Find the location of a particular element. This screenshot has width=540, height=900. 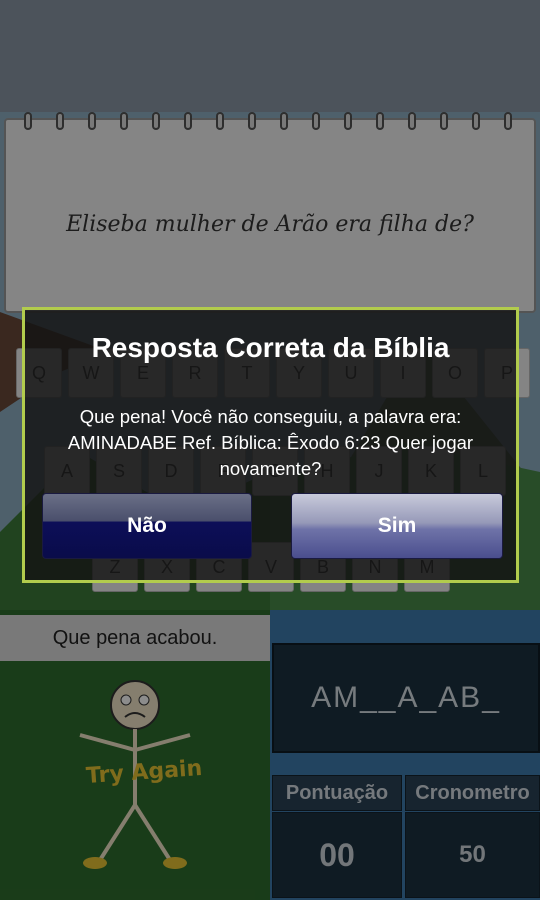

dialog-title: Resposta Correta da Bíblia is located at coordinates (270, 347).